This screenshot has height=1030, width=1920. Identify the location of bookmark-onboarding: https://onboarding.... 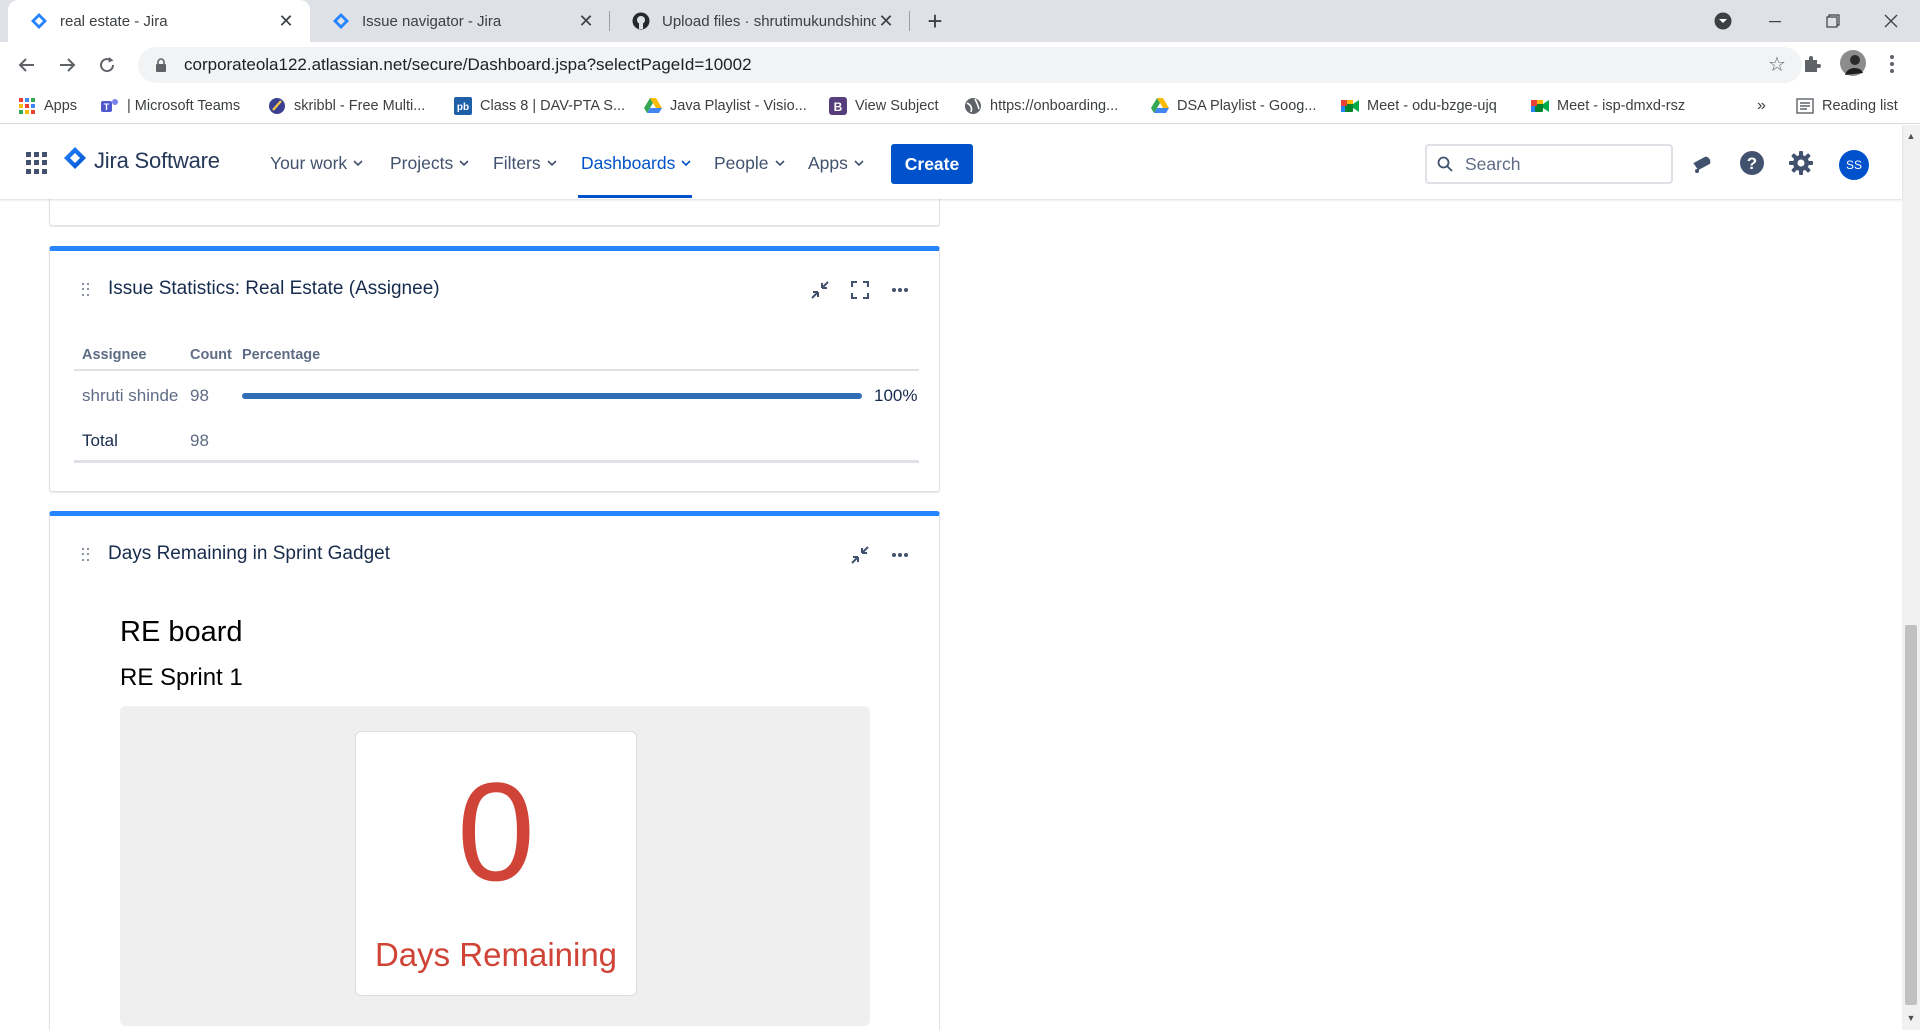
(1041, 106).